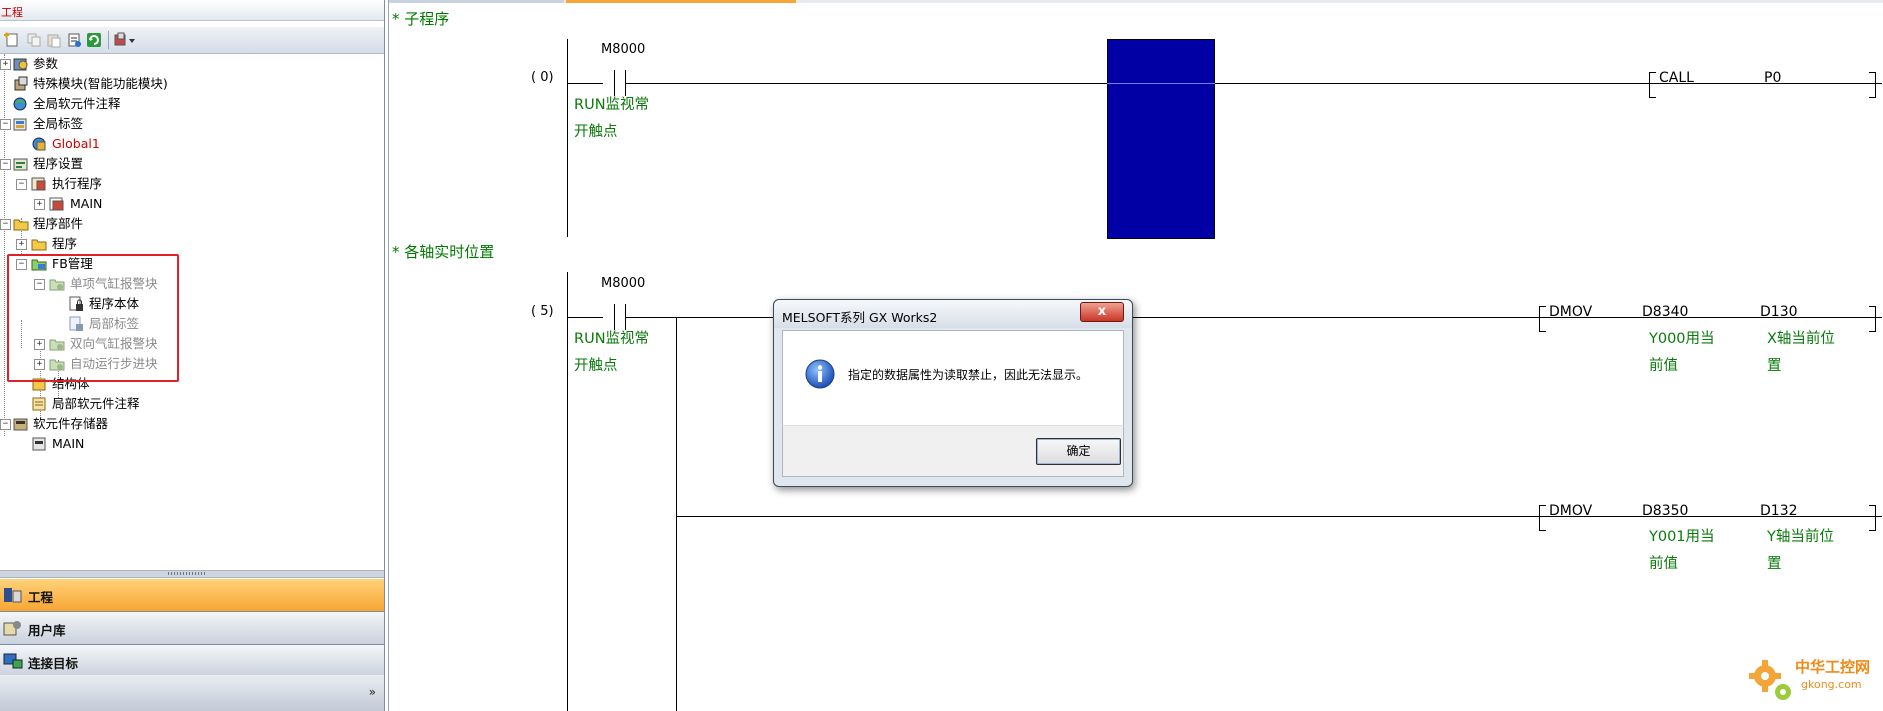 The image size is (1883, 711). Describe the element at coordinates (1136, 1) in the screenshot. I see `editor-tab-strip` at that location.